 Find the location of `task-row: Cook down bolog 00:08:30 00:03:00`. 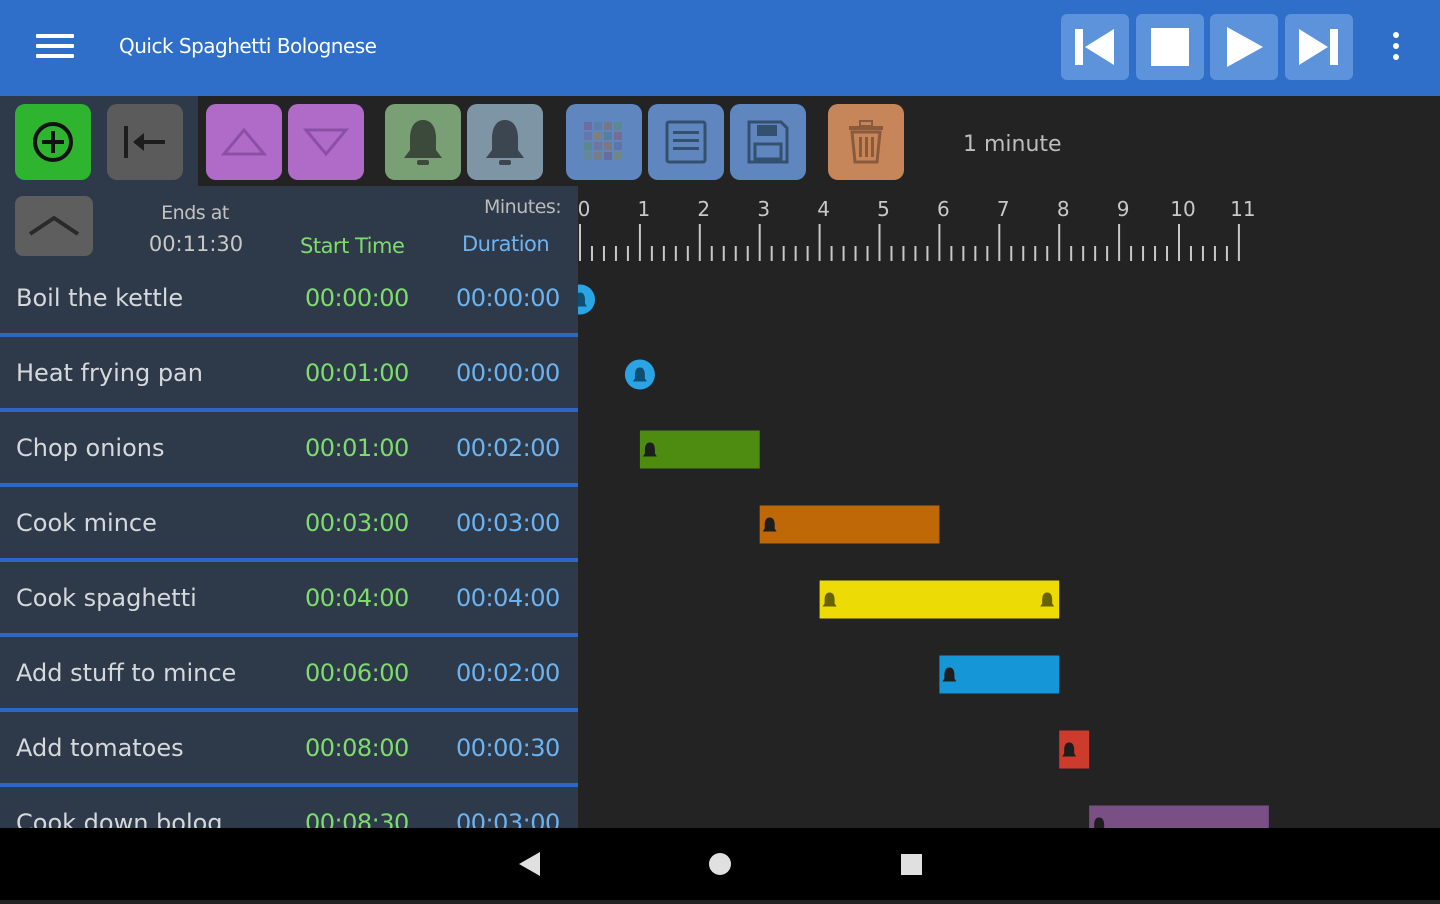

task-row: Cook down bolog 00:08:30 00:03:00 is located at coordinates (289, 807).